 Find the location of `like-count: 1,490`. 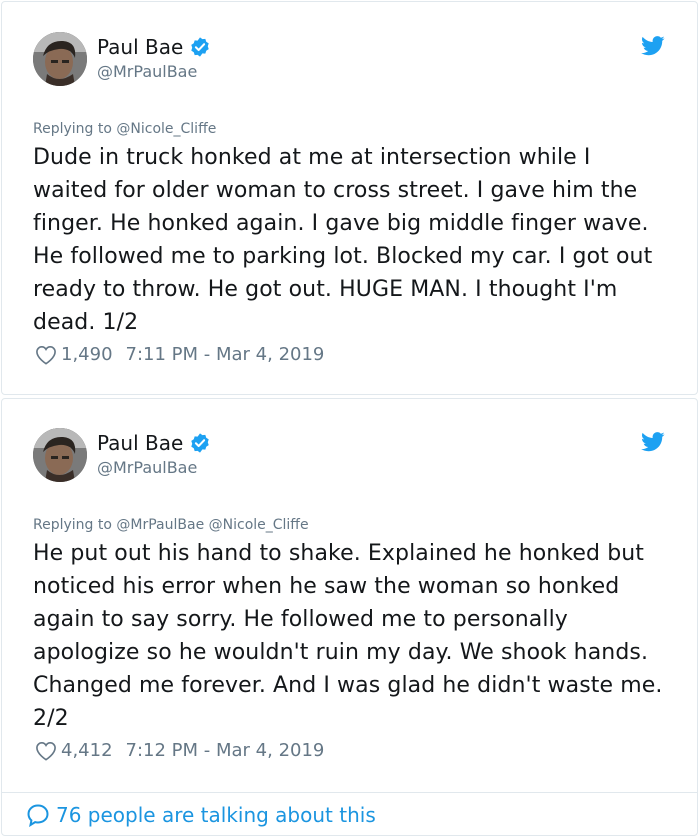

like-count: 1,490 is located at coordinates (87, 354).